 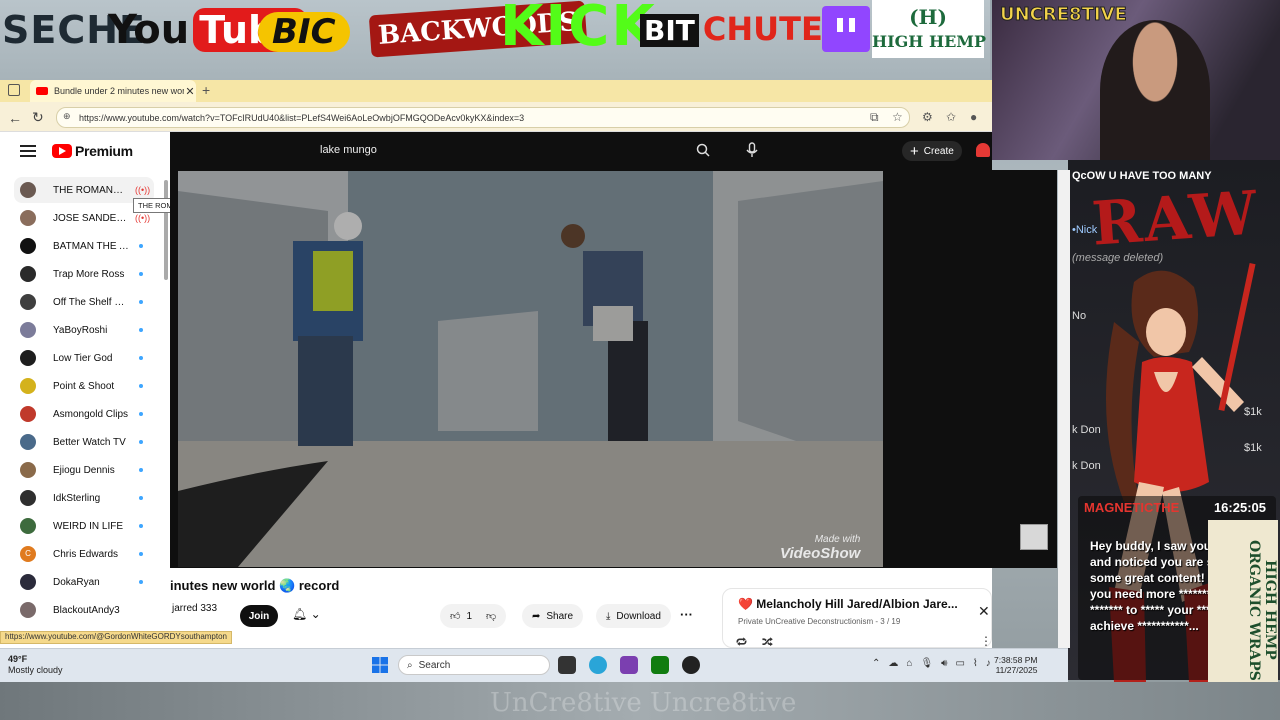 I want to click on new-tab-icon: +, so click(x=206, y=90).